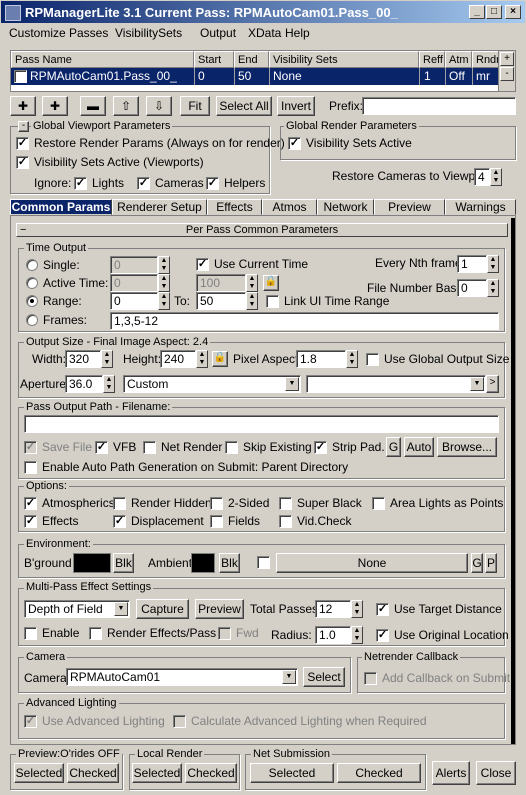 This screenshot has width=526, height=795. I want to click on use-target-distance-checkbox: ✓, so click(382, 609).